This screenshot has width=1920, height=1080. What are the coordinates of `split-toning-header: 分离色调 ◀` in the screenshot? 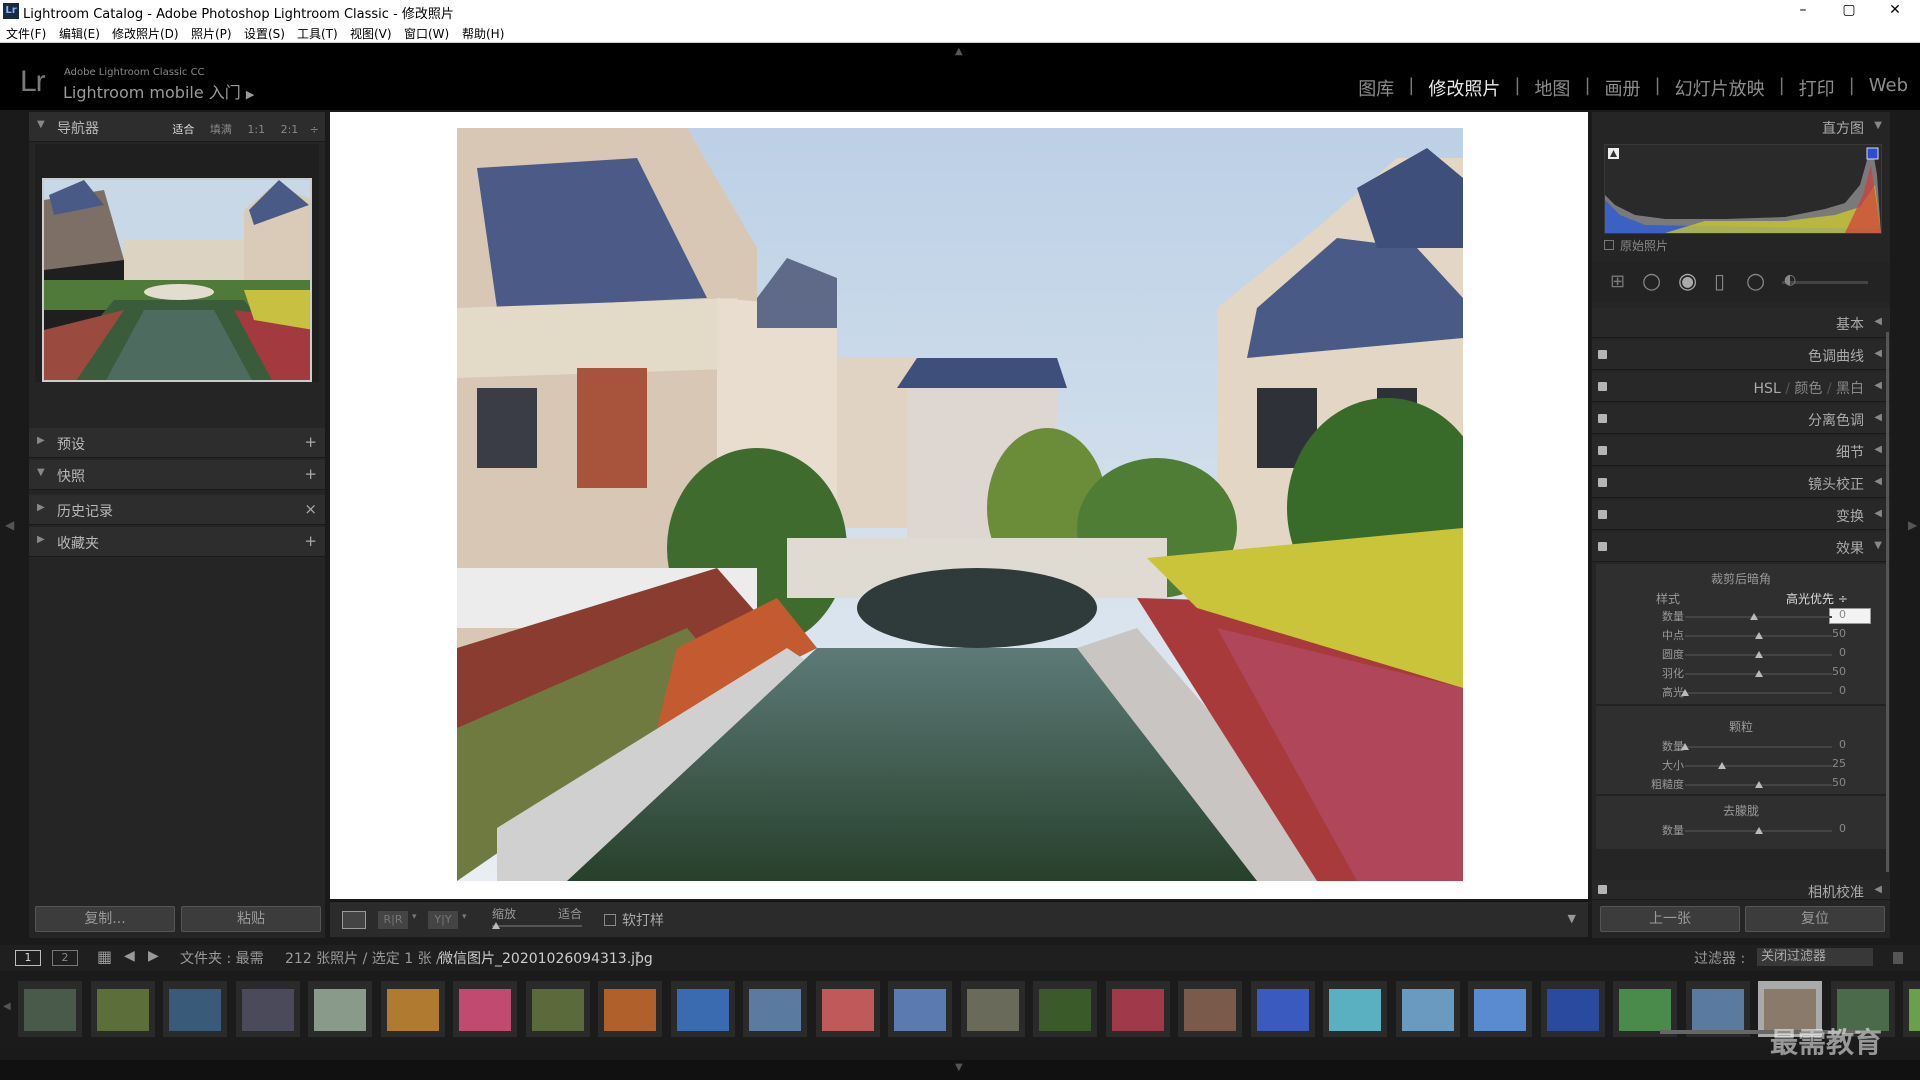 It's located at (1741, 419).